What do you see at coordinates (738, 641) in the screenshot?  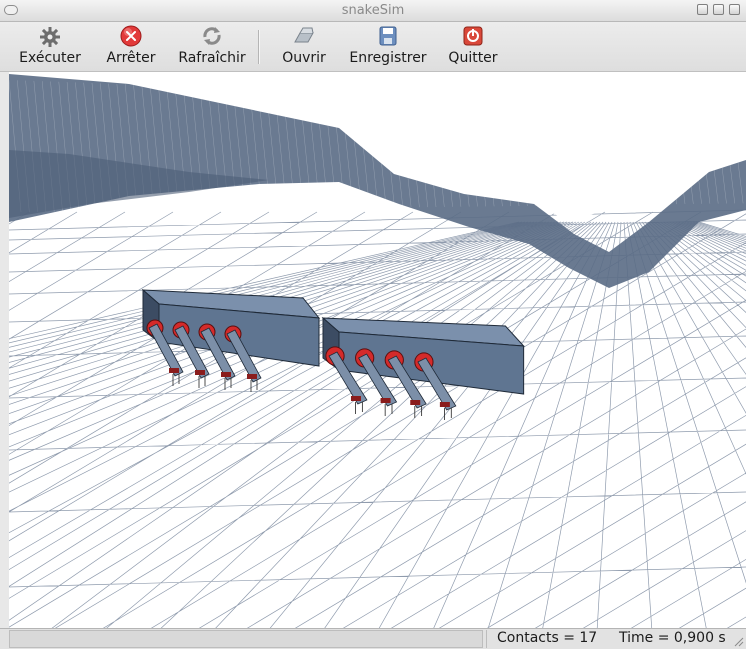 I see `resize-grip-icon` at bounding box center [738, 641].